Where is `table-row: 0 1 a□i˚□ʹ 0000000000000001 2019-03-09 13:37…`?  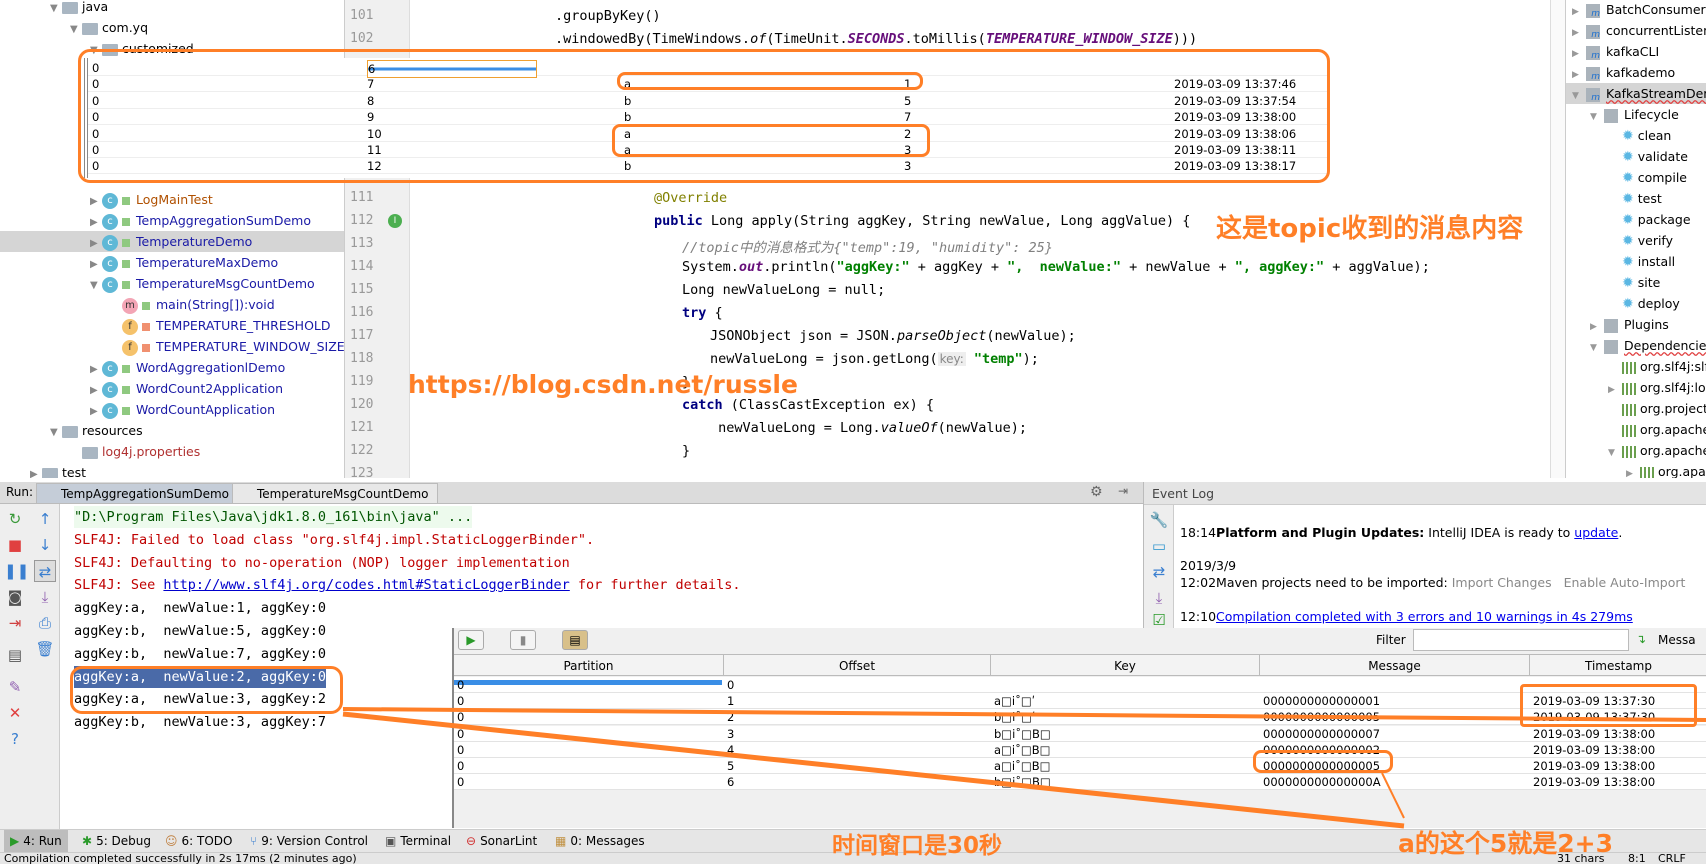
table-row: 0 1 a□i˚□ʹ 0000000000000001 2019-03-09 13:37… is located at coordinates (1080, 701).